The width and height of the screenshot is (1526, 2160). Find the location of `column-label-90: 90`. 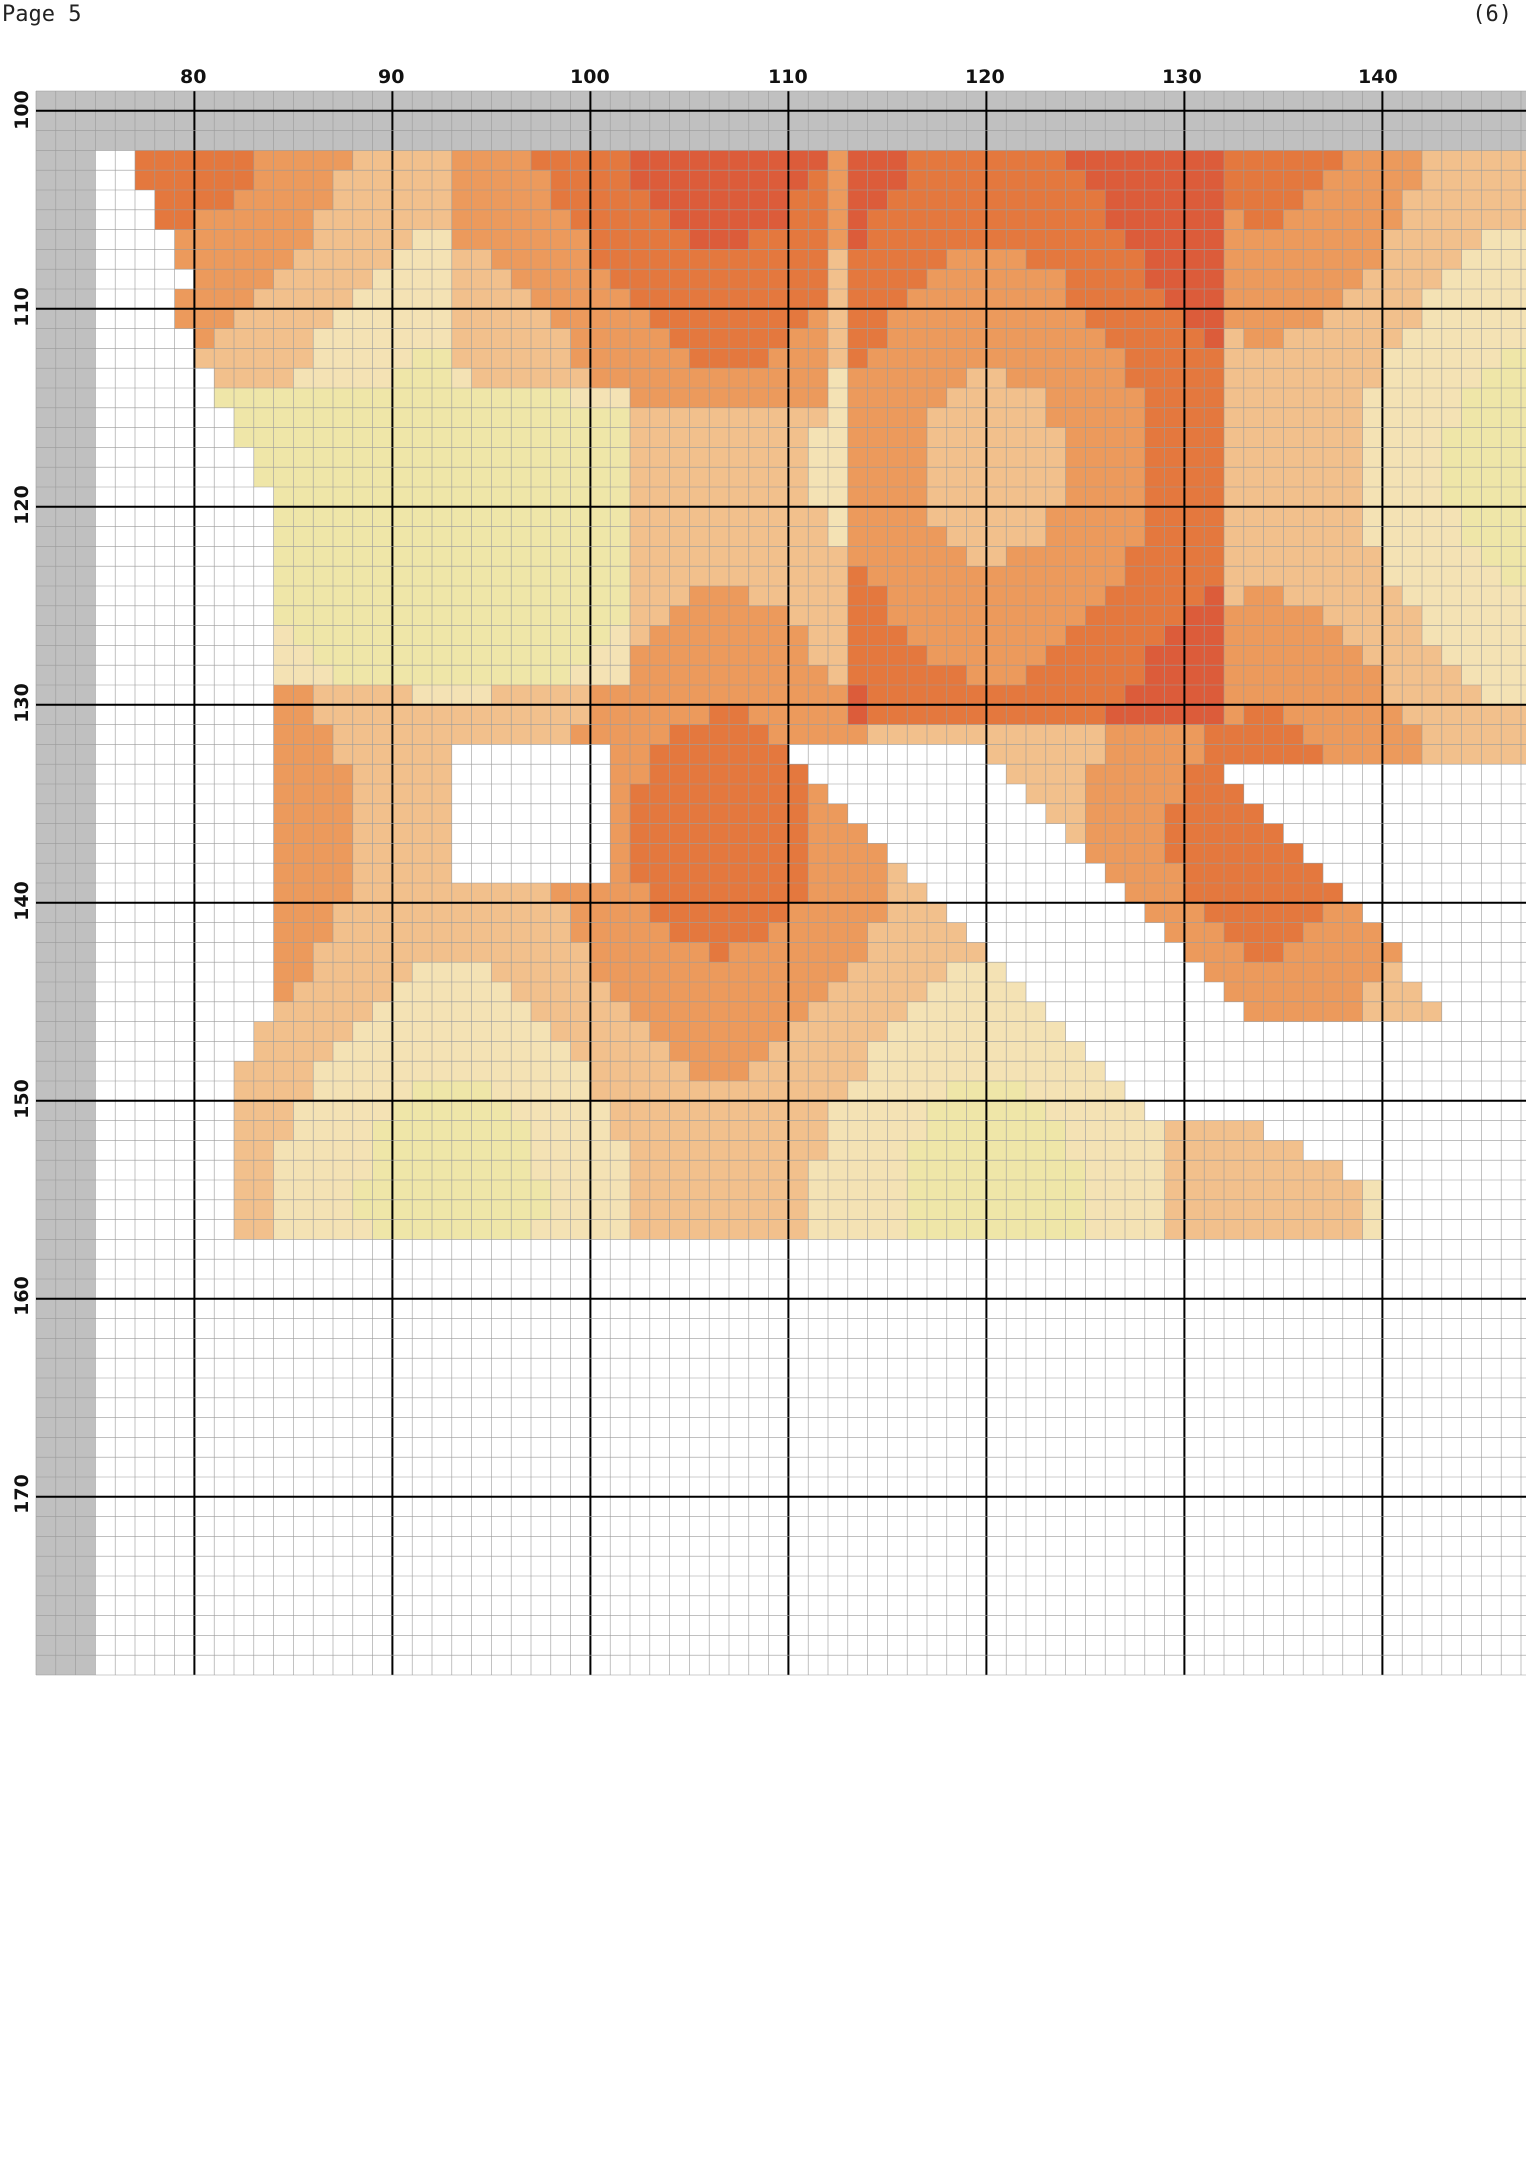

column-label-90: 90 is located at coordinates (391, 77).